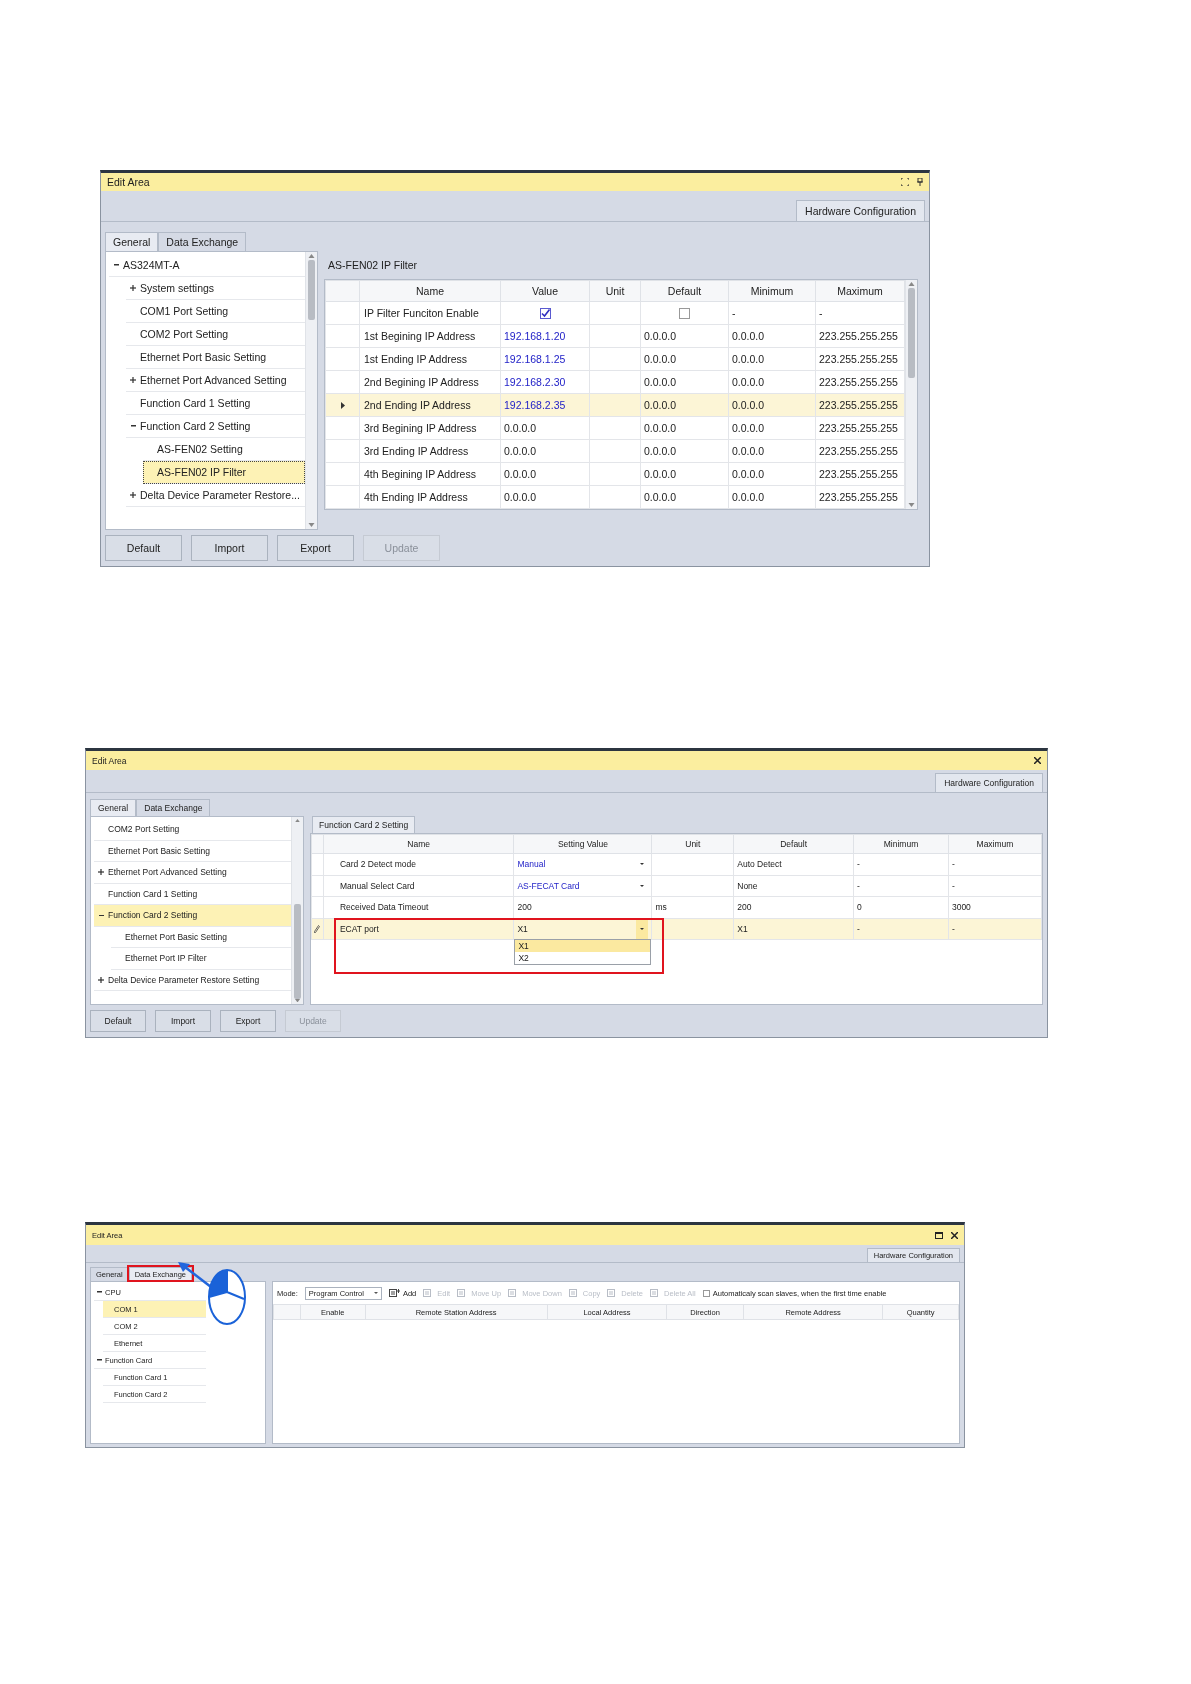 The height and width of the screenshot is (1684, 1191). Describe the element at coordinates (224, 472) in the screenshot. I see `tree-item: AS-FEN02 IP Filter` at that location.